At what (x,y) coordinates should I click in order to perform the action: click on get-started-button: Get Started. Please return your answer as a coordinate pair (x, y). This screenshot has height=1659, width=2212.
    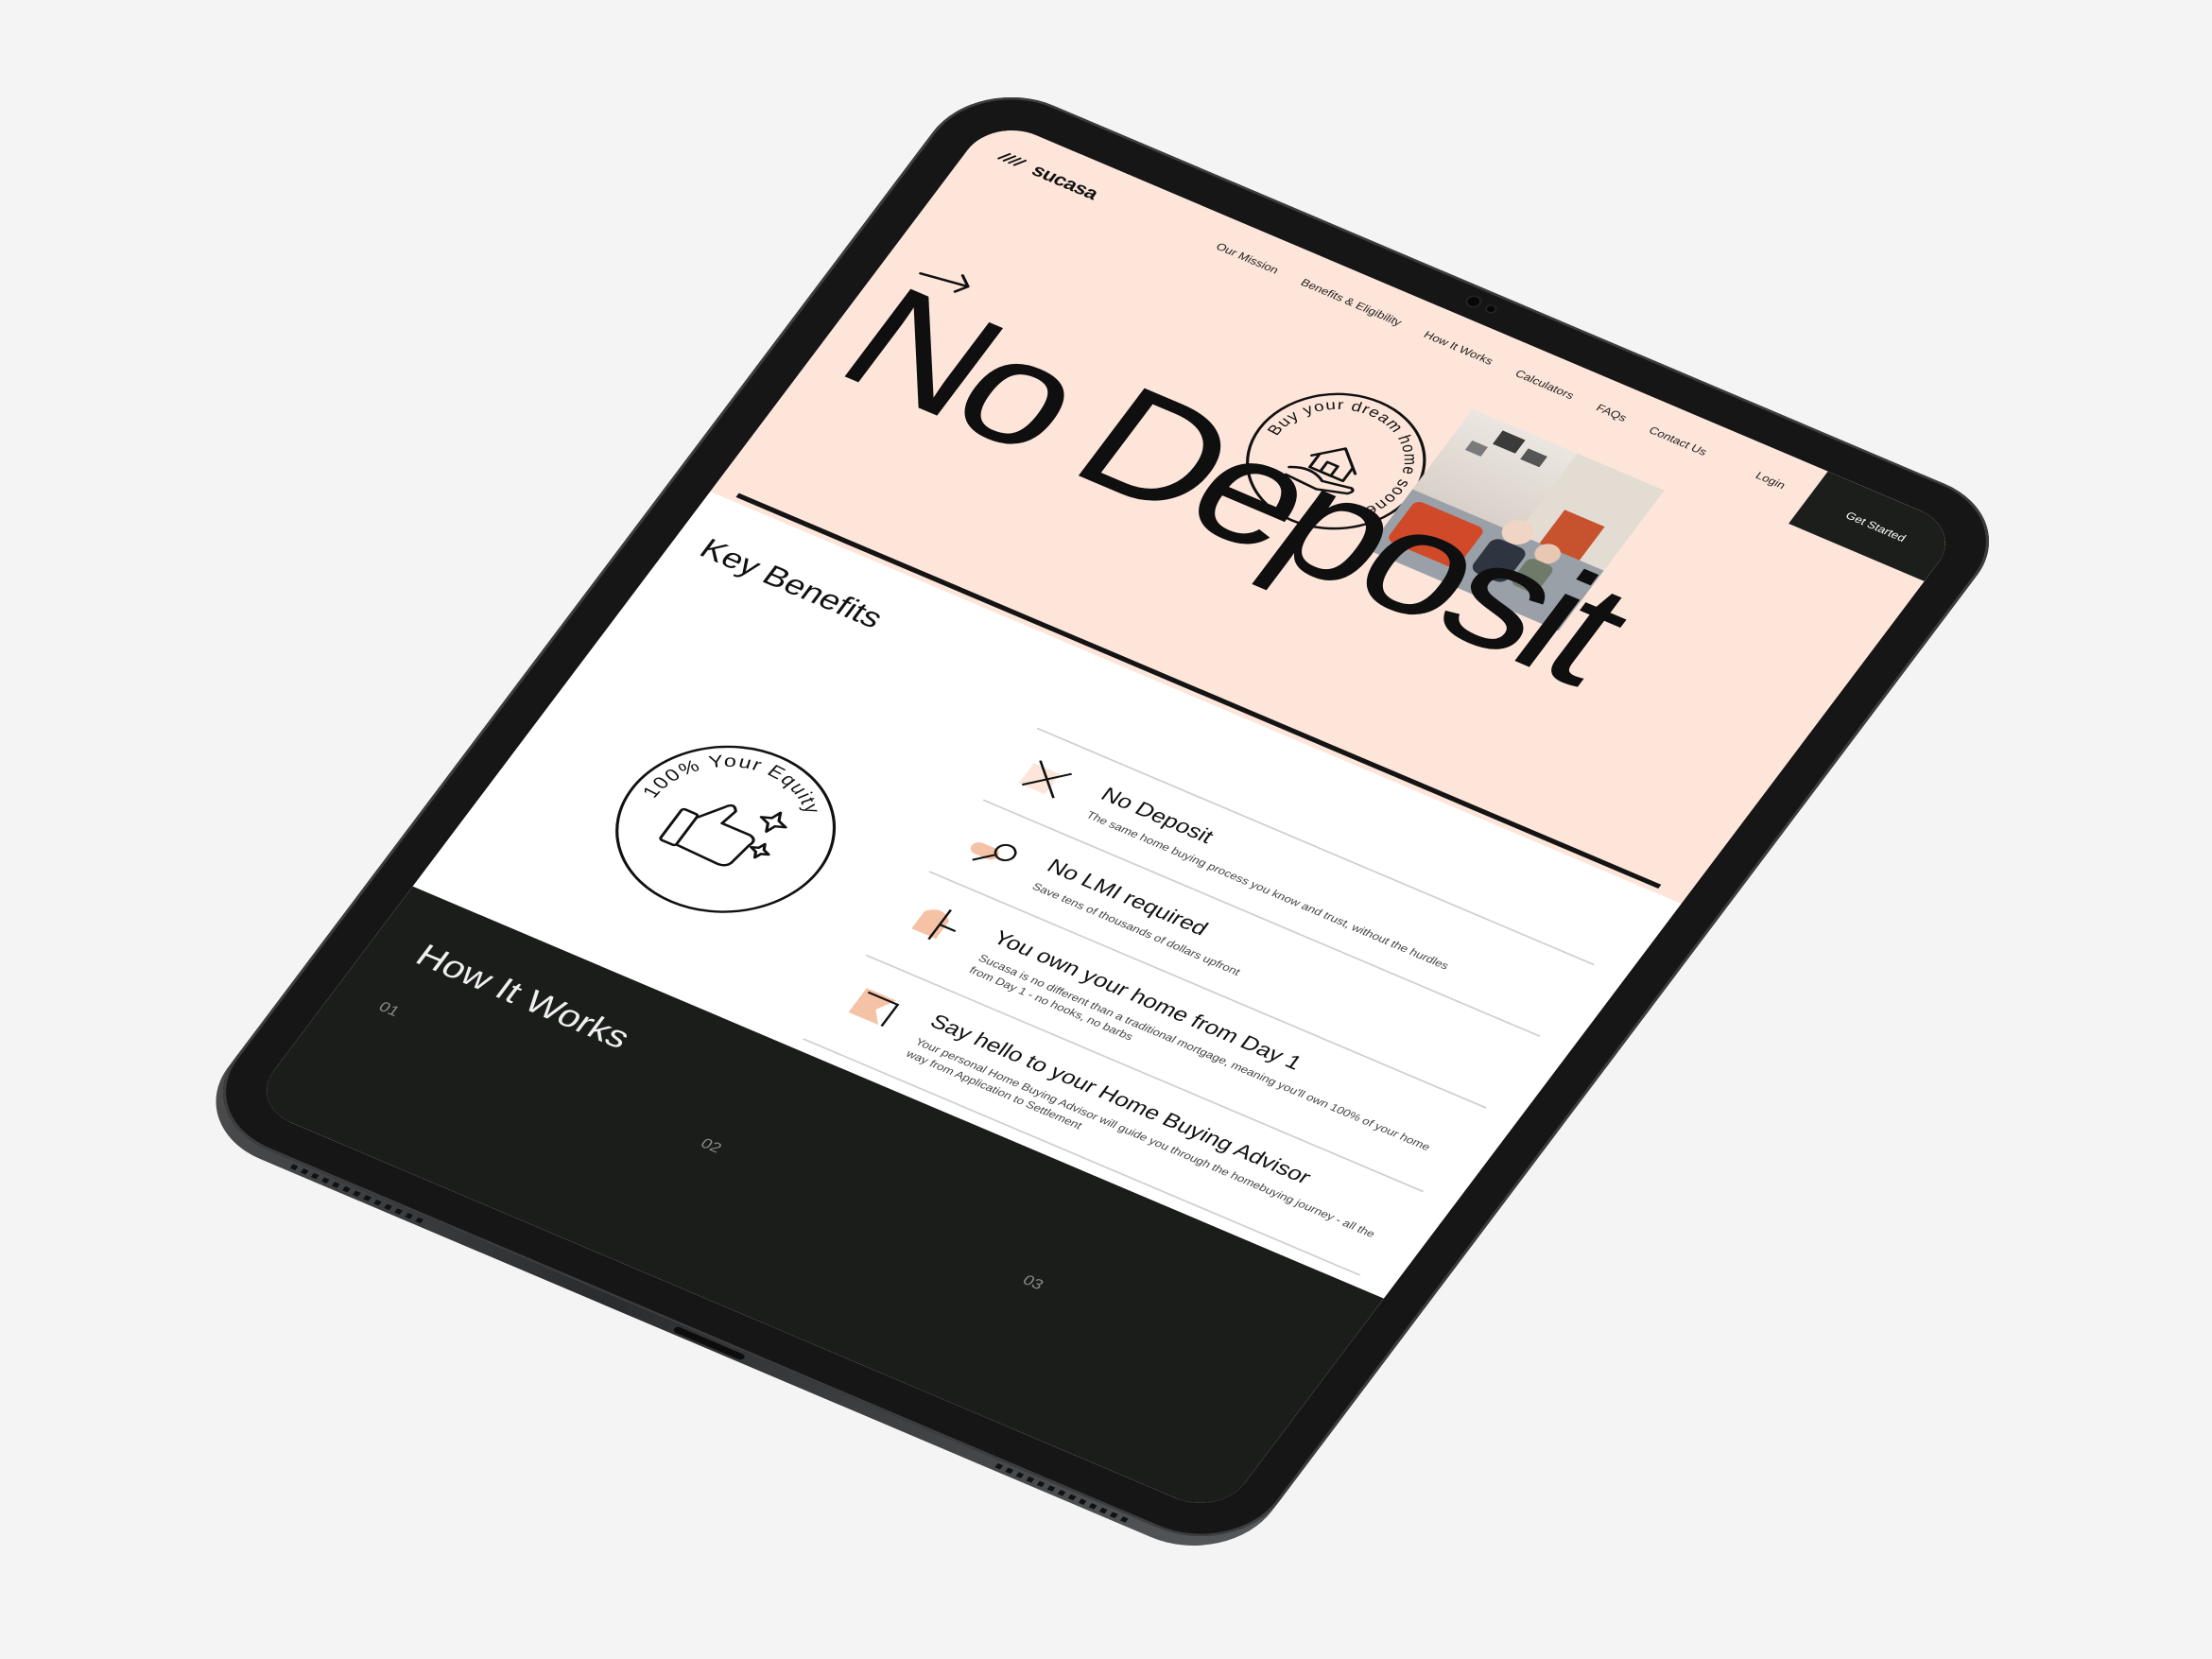
    Looking at the image, I should click on (1876, 526).